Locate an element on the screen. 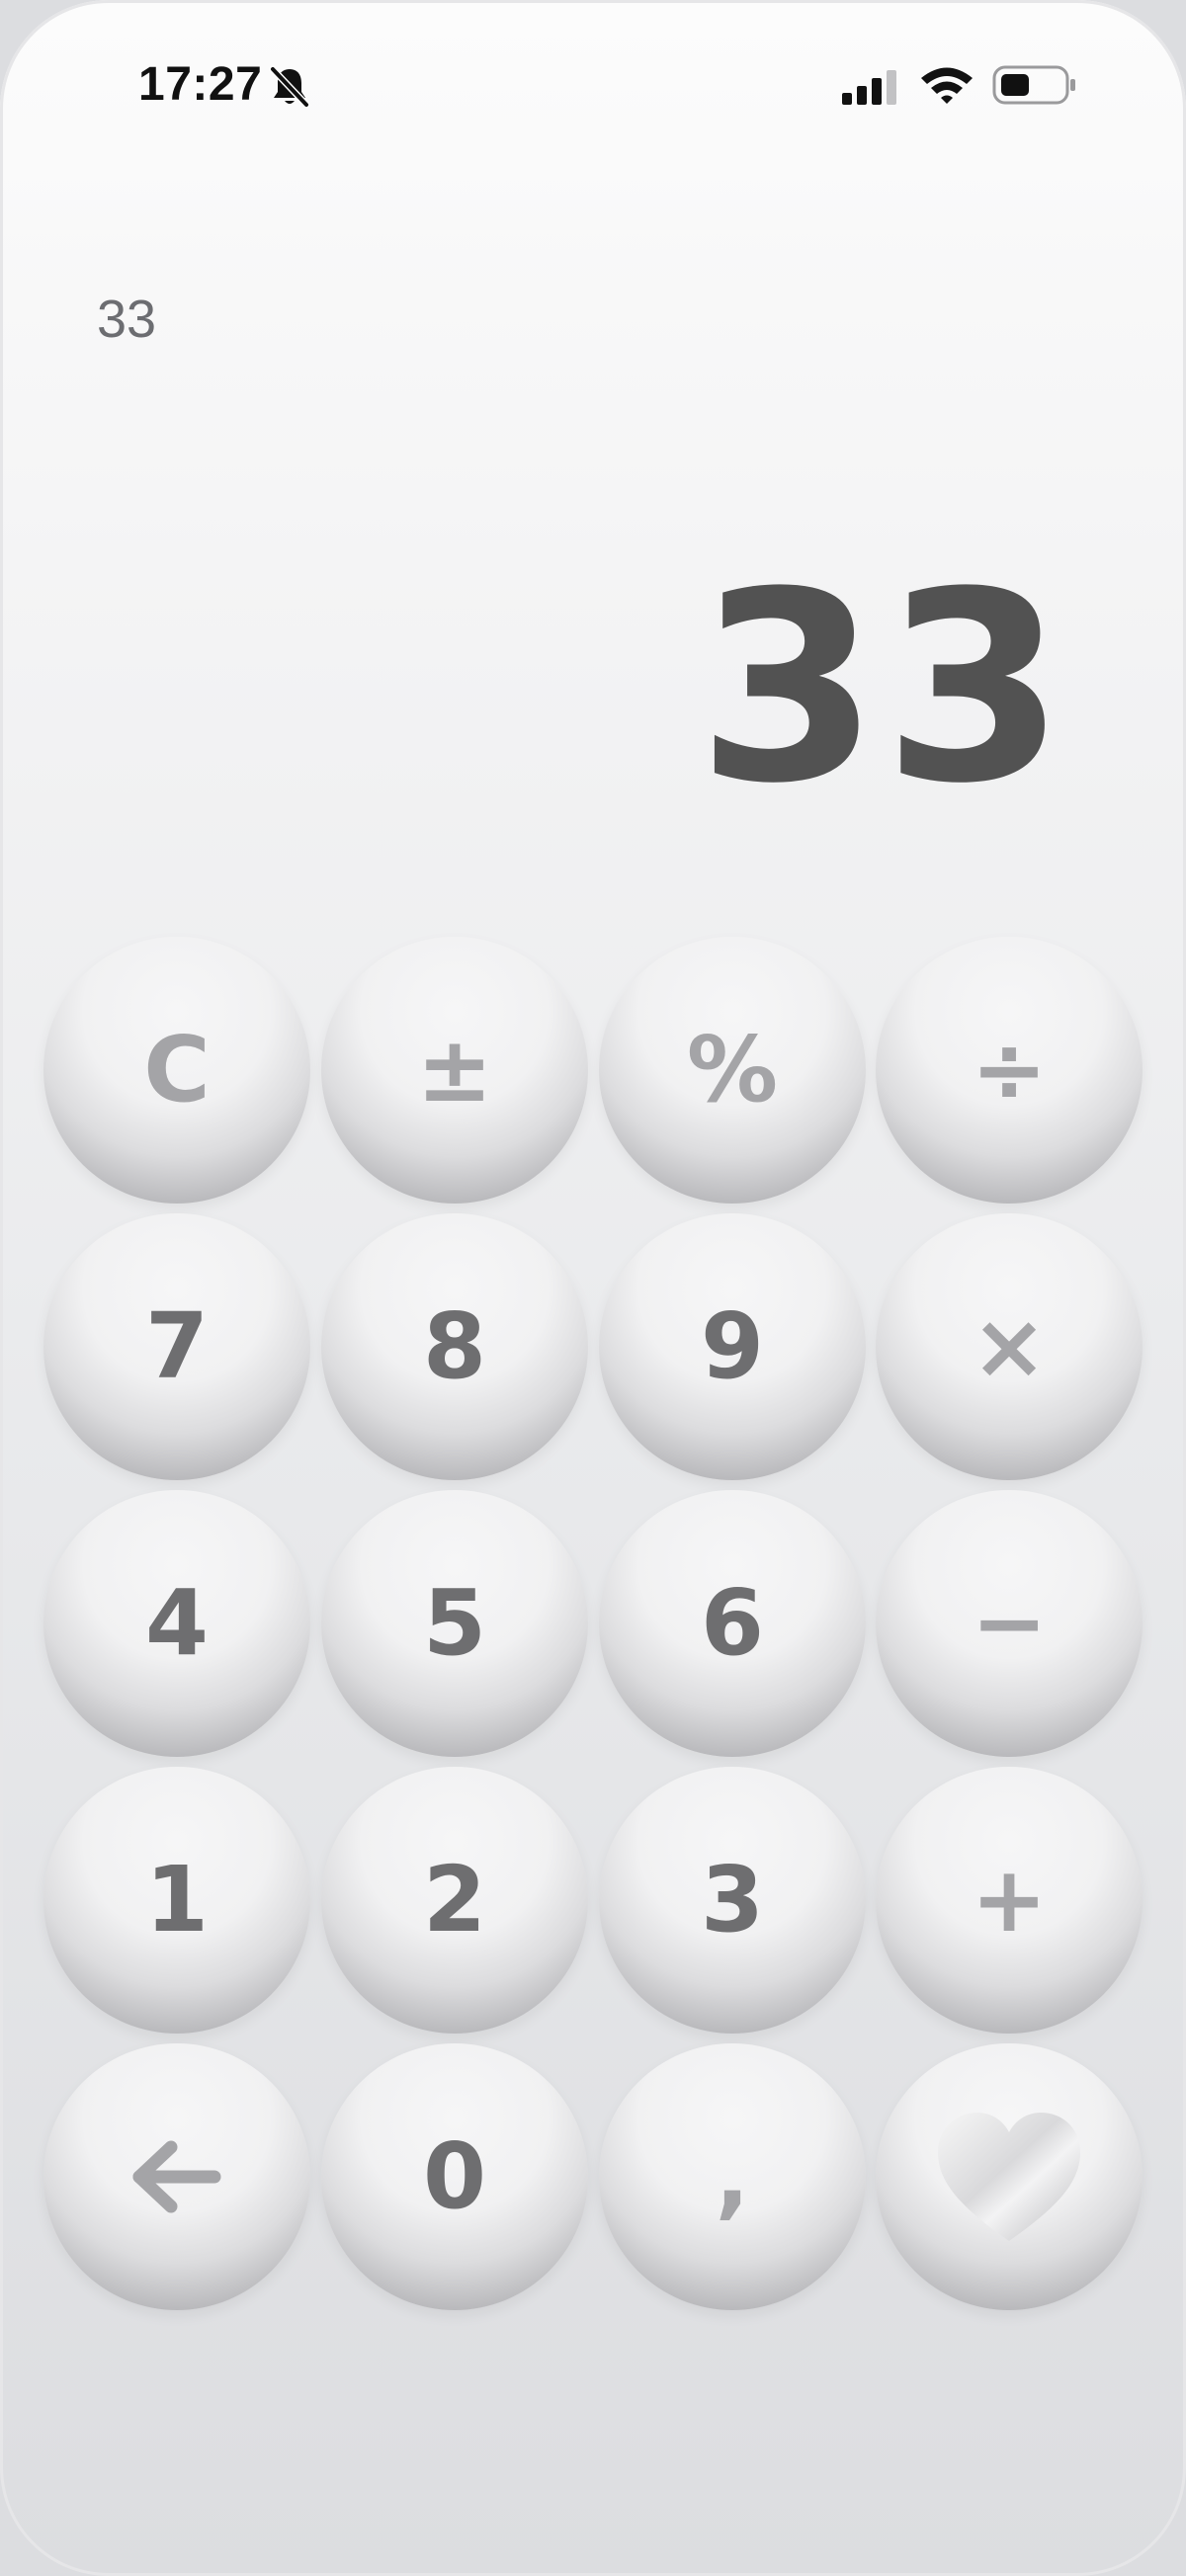  multiply-label: × is located at coordinates (1009, 1346).